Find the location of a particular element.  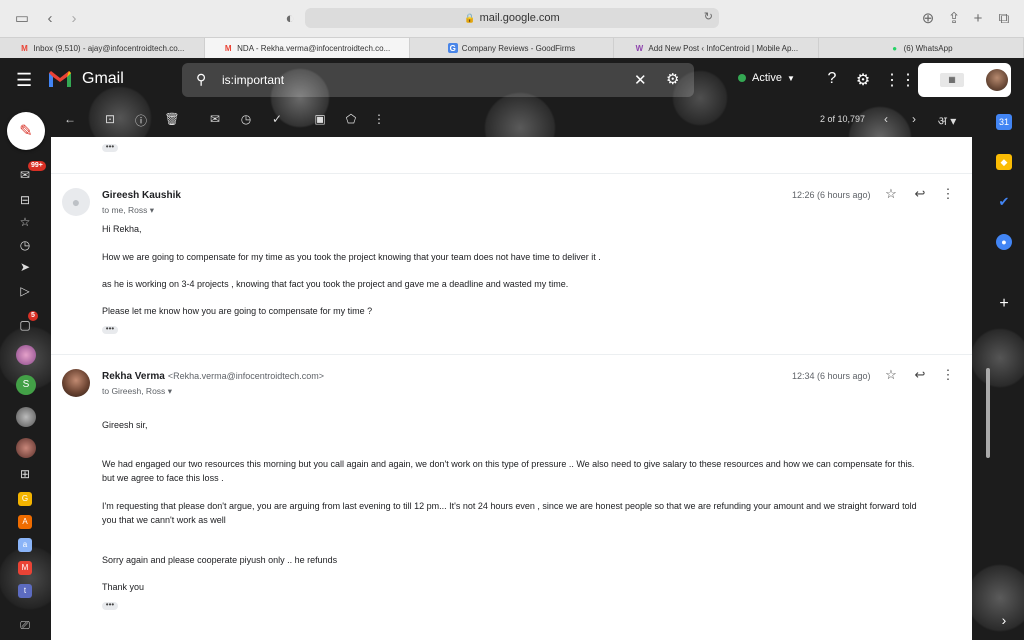

search-icon: ⚲ is located at coordinates (201, 79).